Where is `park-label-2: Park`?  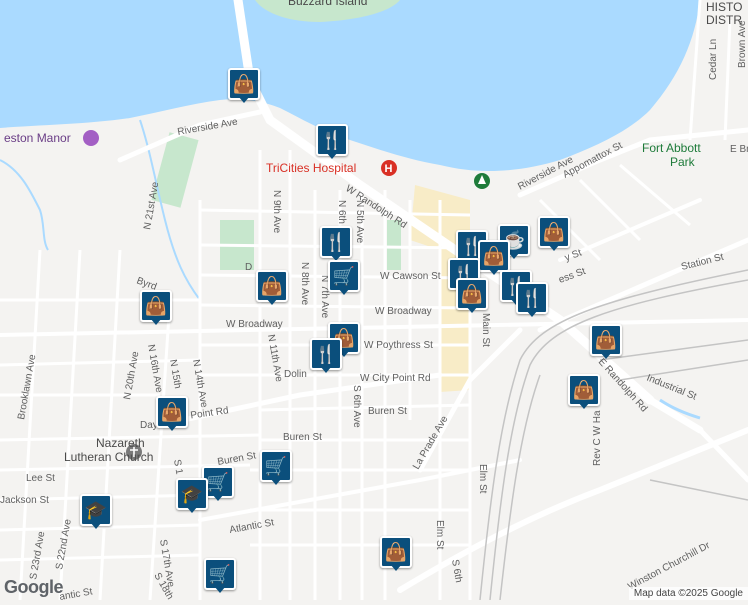
park-label-2: Park is located at coordinates (683, 162).